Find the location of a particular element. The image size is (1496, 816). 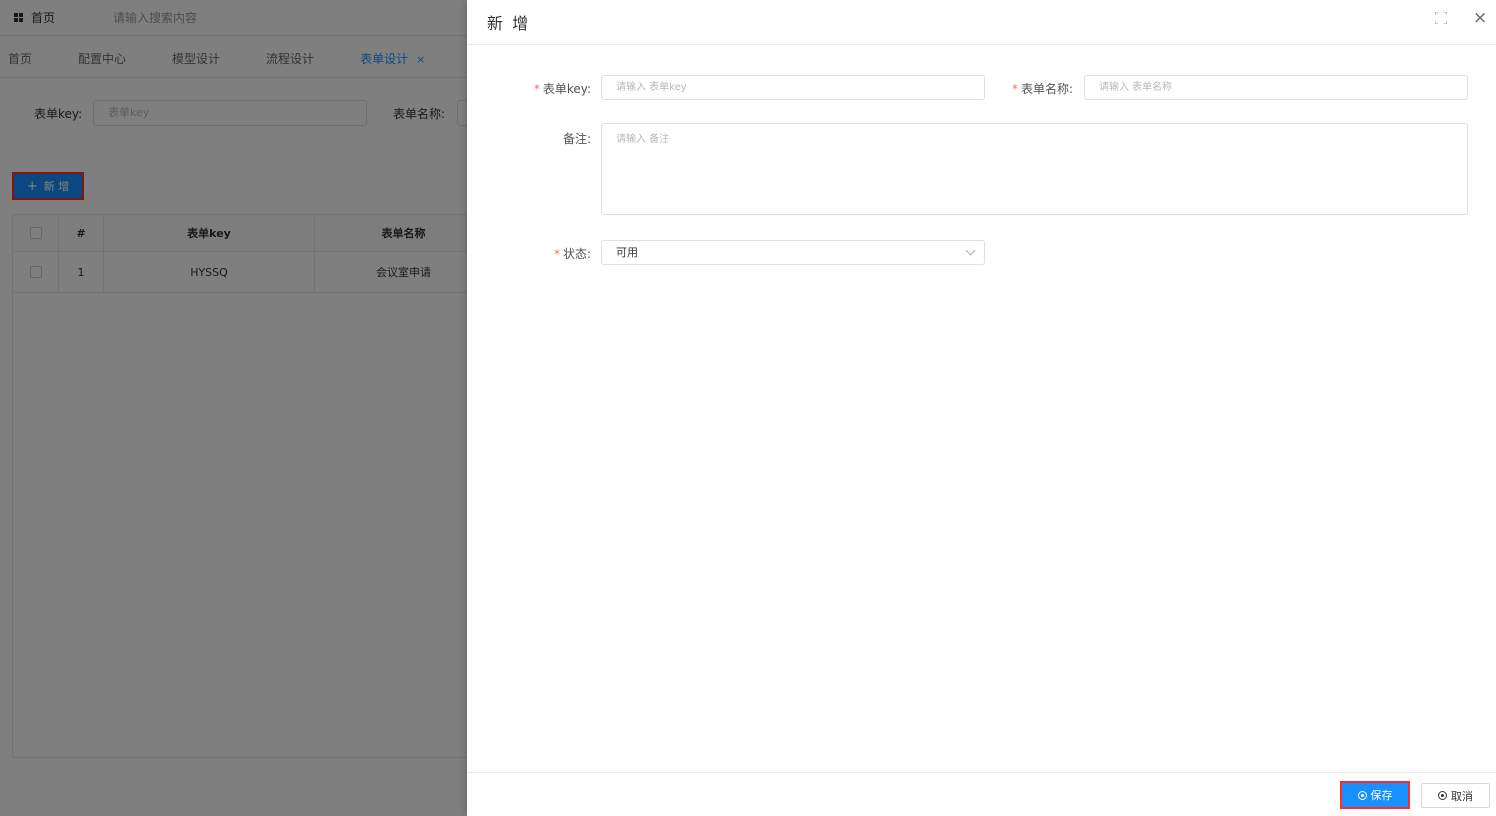

form-key-label: * 表单key: is located at coordinates (562, 88).